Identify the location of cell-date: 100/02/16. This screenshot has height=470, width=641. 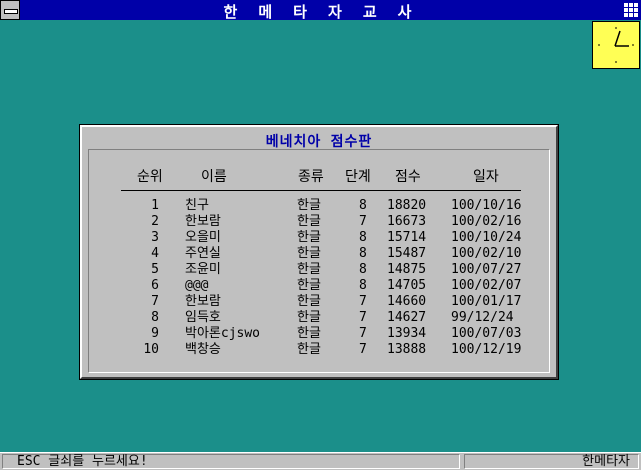
(486, 221).